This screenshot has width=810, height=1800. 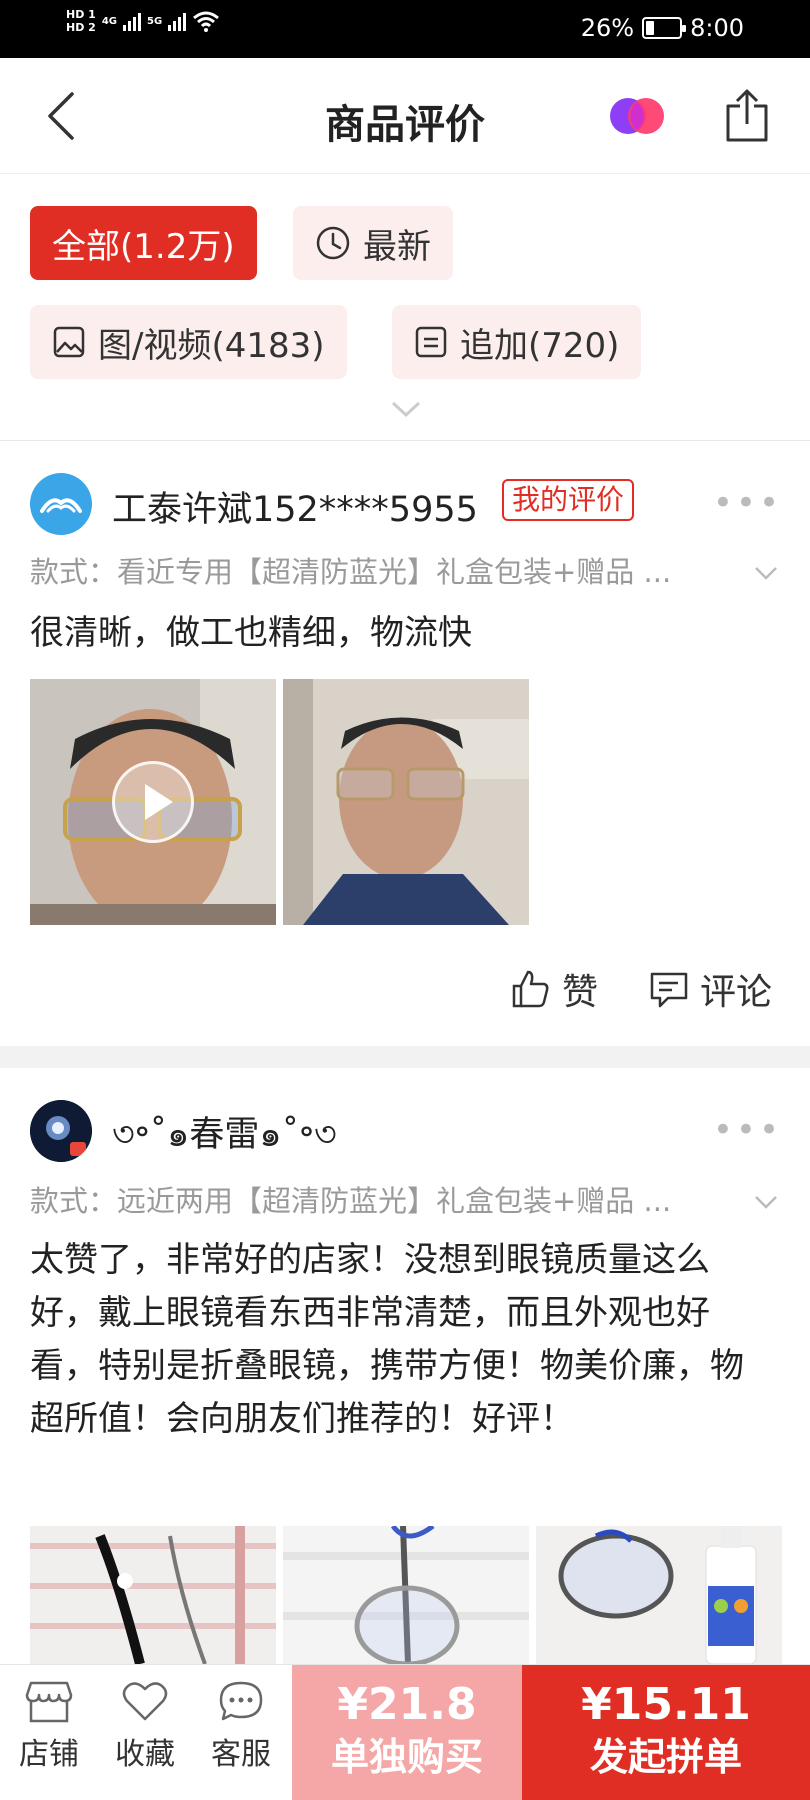 I want to click on network-2-label: 5G, so click(x=155, y=21).